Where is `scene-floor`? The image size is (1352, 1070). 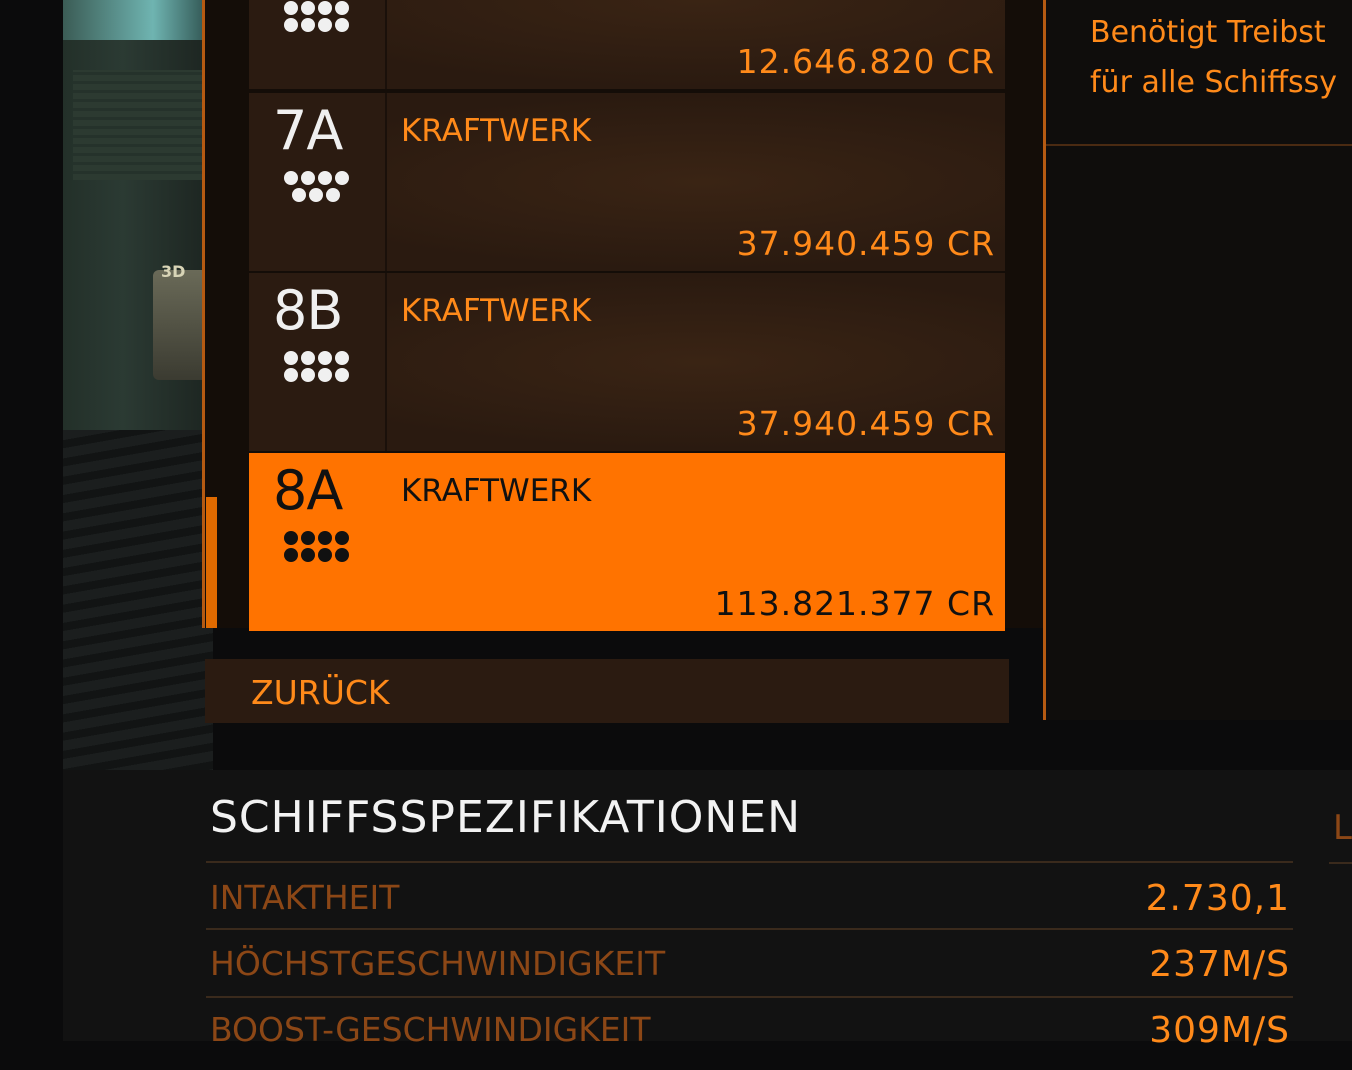
scene-floor is located at coordinates (138, 600).